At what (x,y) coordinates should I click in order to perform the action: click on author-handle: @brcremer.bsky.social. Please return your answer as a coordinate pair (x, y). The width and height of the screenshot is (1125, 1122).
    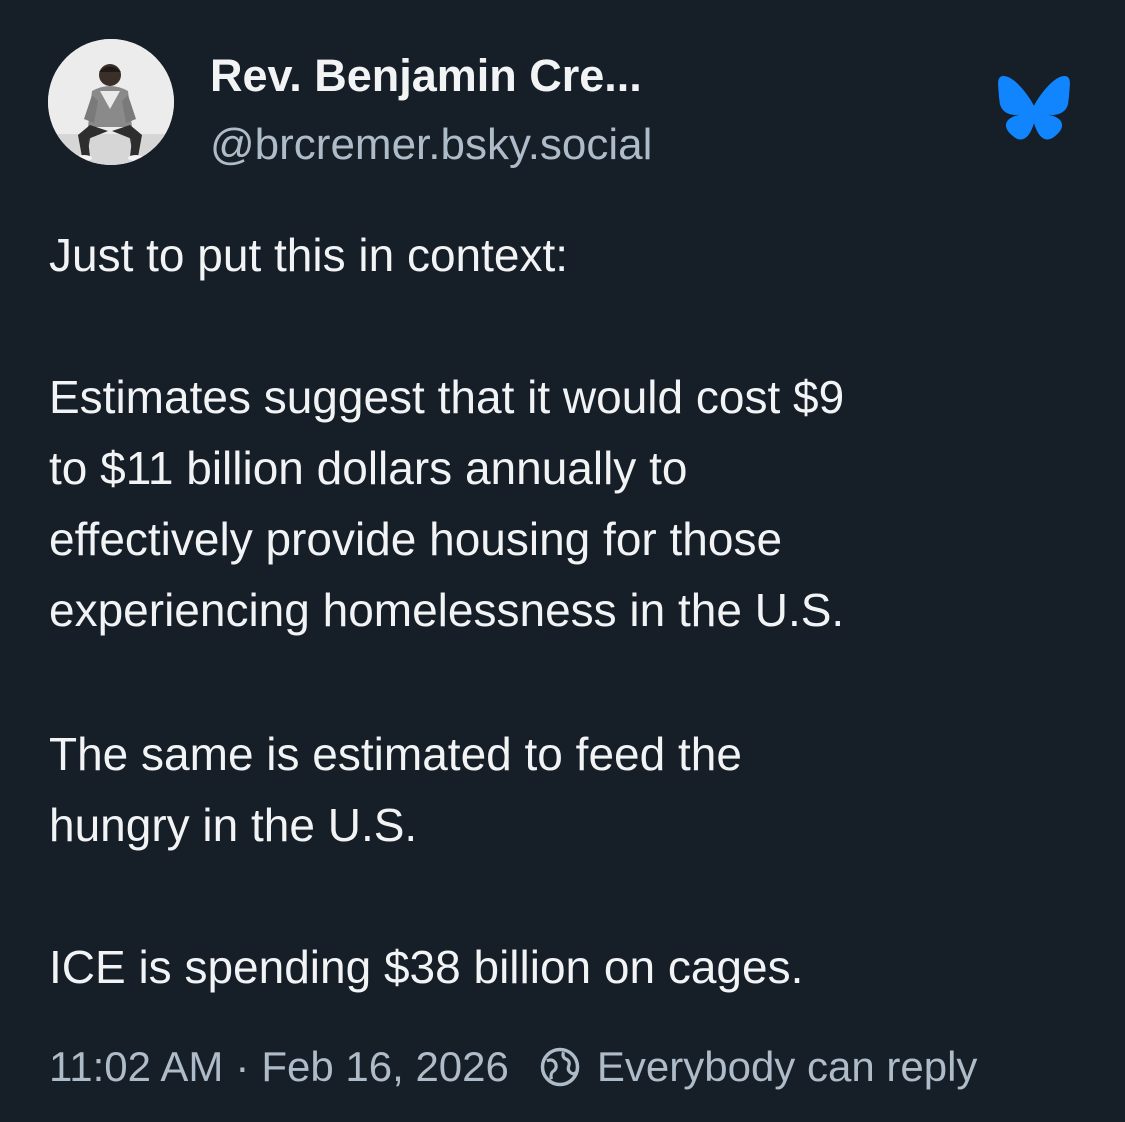
    Looking at the image, I should click on (431, 145).